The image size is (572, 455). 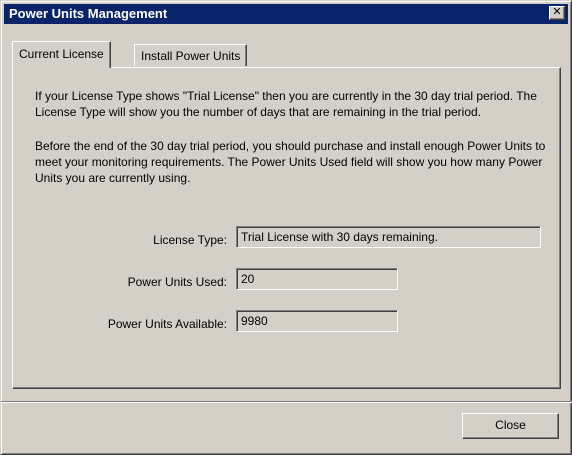 What do you see at coordinates (190, 240) in the screenshot?
I see `license-type-label: License Type:` at bounding box center [190, 240].